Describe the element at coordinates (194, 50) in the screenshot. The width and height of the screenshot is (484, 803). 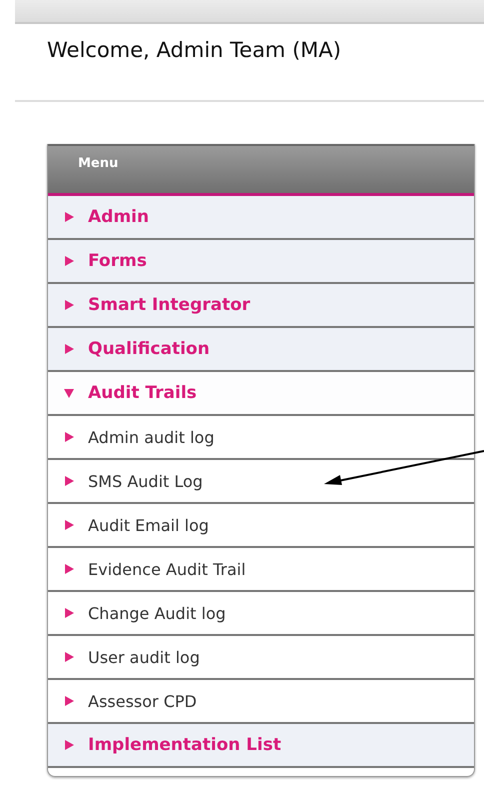
I see `welcome-heading: Welcome, Admin Team (MA)` at that location.